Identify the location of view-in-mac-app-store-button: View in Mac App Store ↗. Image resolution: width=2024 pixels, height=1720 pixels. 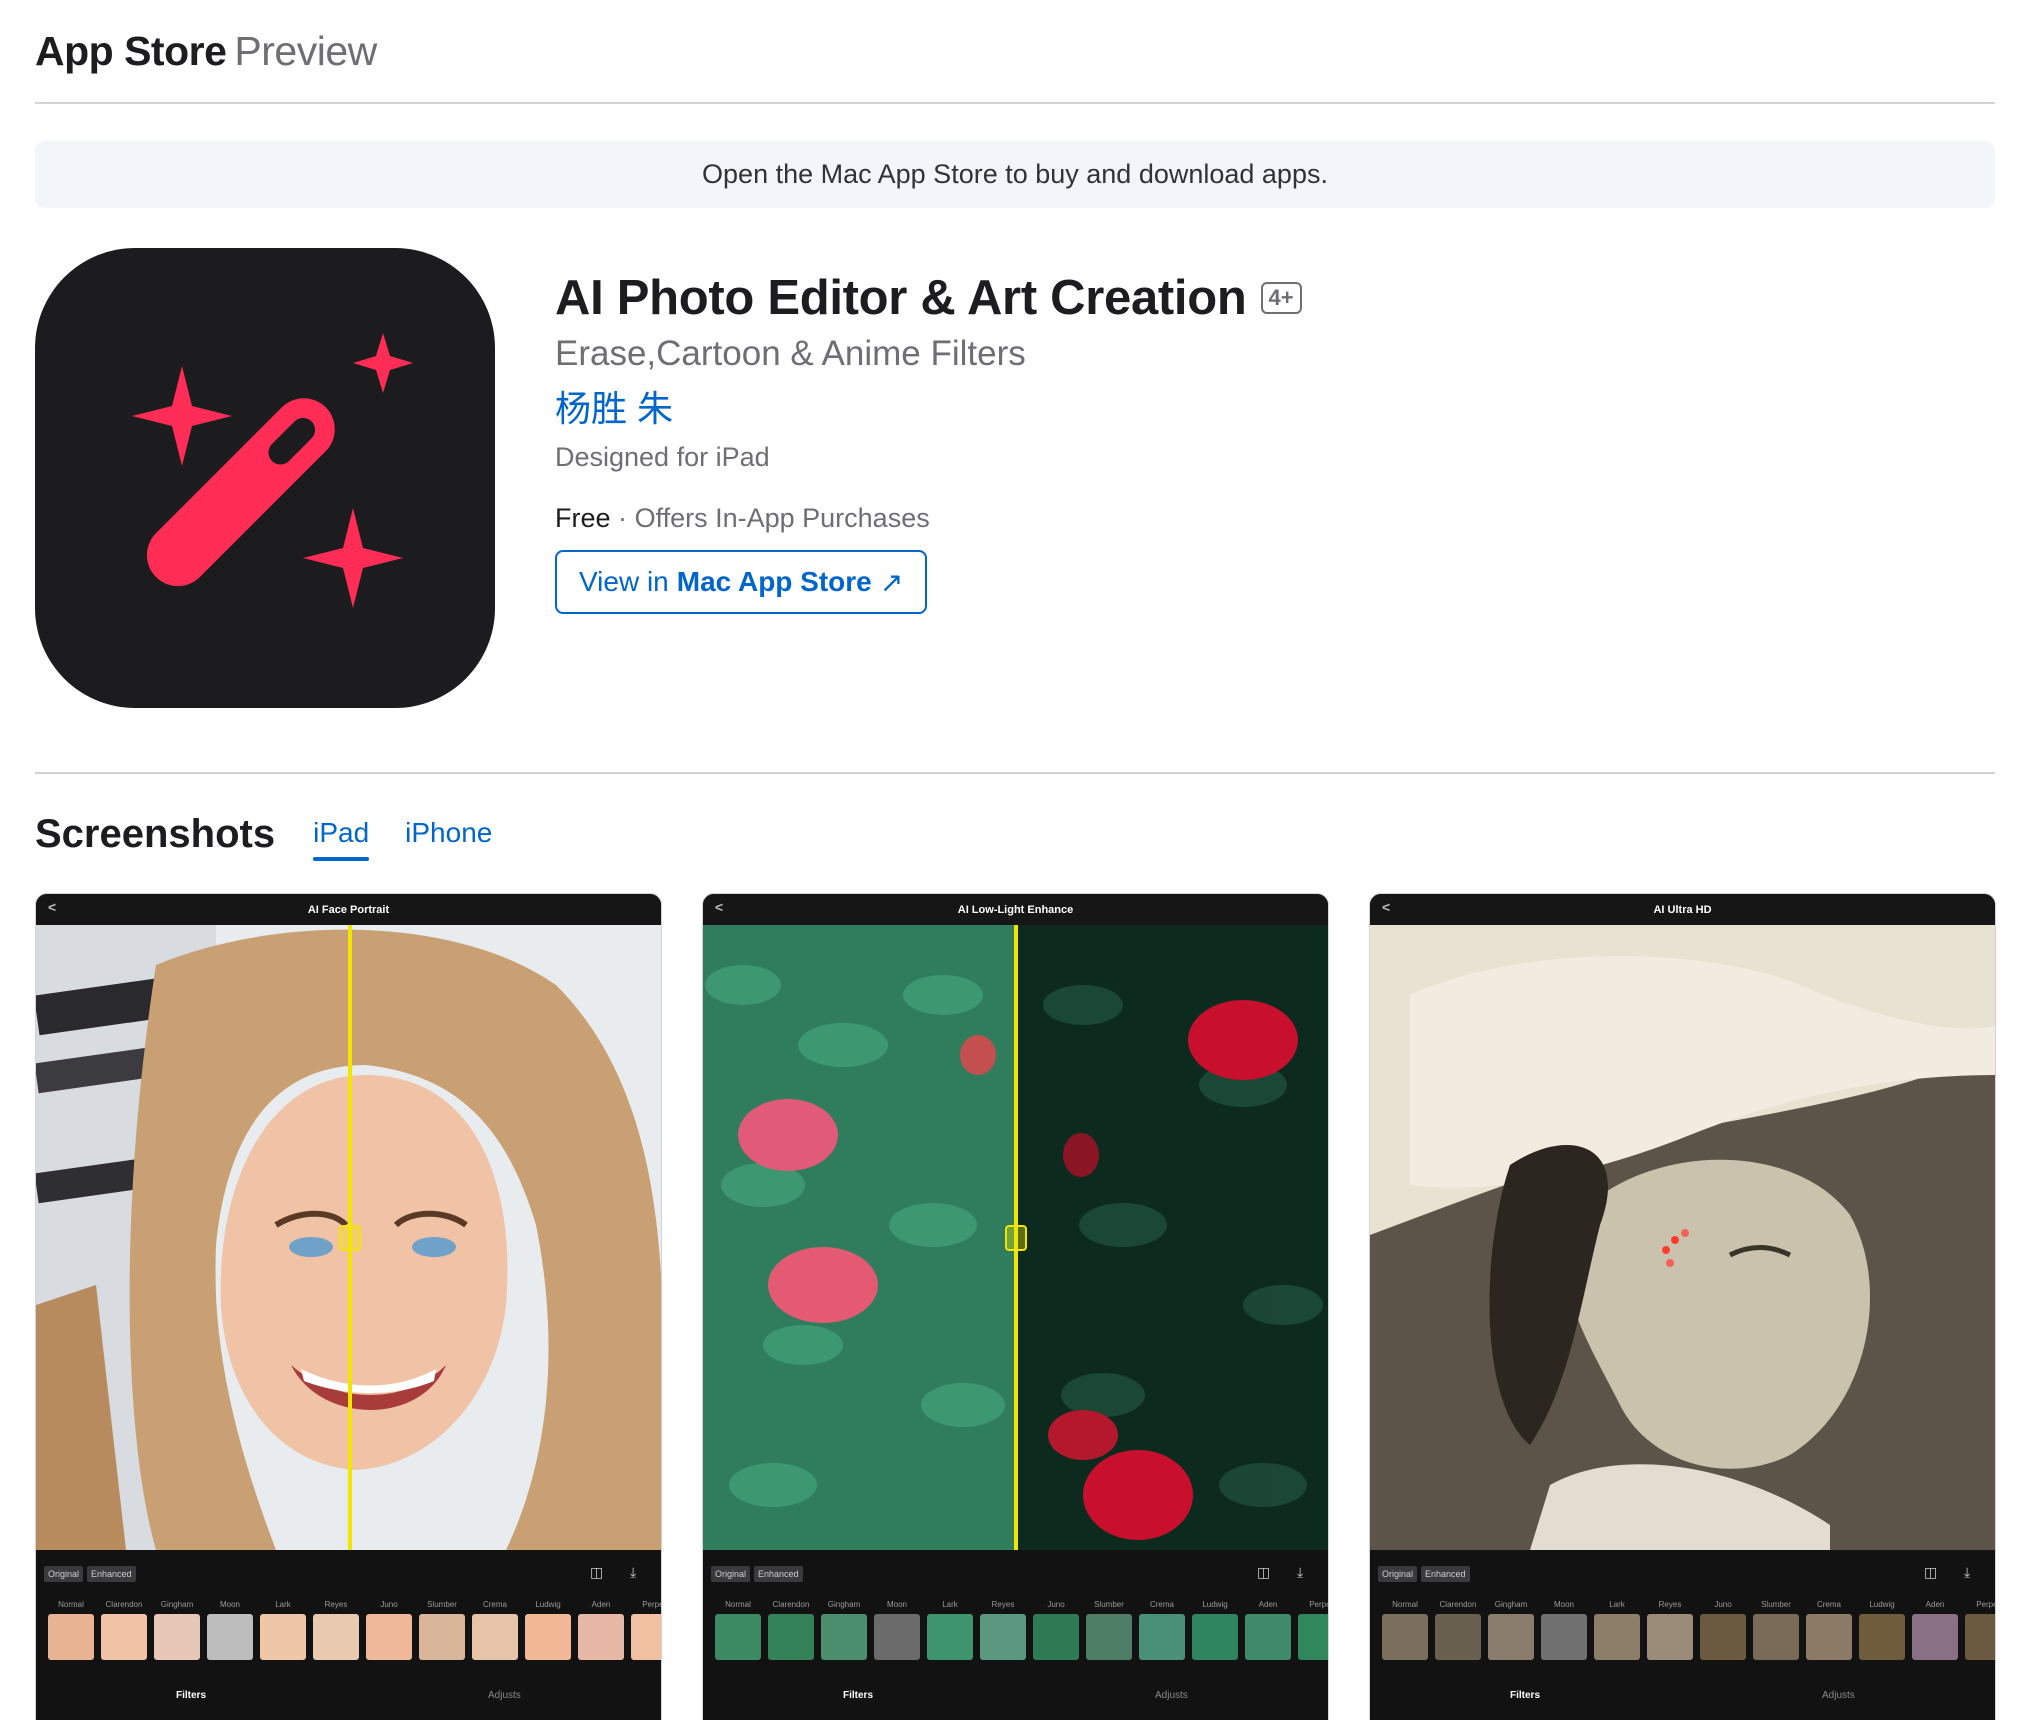
(741, 582).